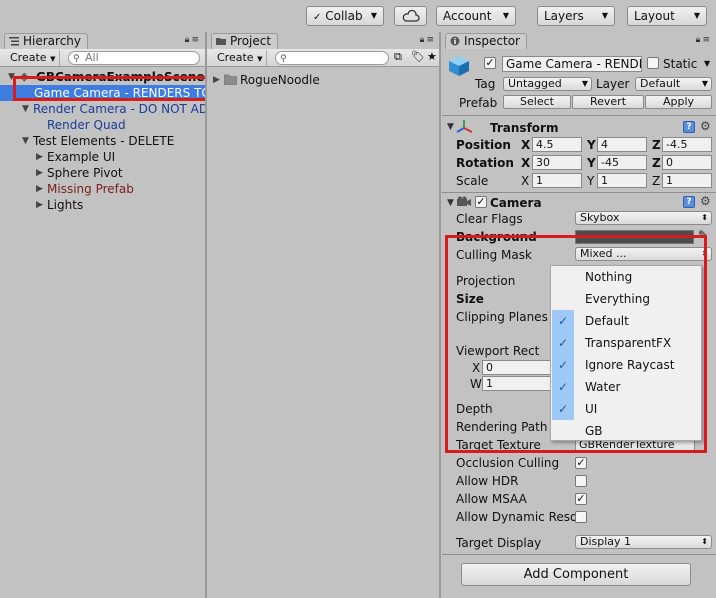 The image size is (716, 598). What do you see at coordinates (481, 202) in the screenshot?
I see `camera-enabled-checkbox: ✓` at bounding box center [481, 202].